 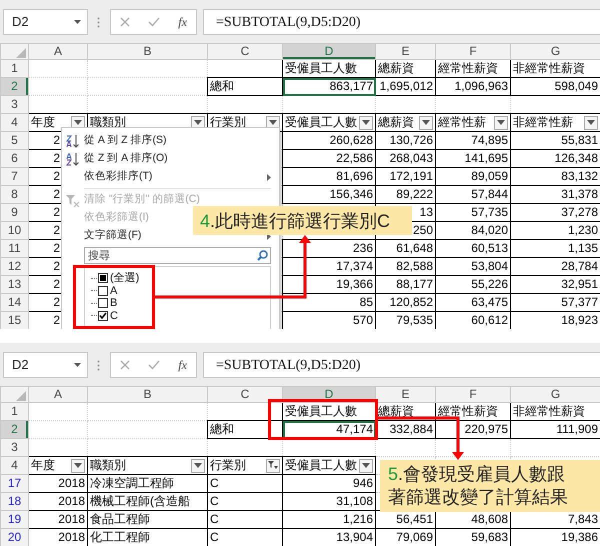 I want to click on row-header: 7, so click(x=14, y=176).